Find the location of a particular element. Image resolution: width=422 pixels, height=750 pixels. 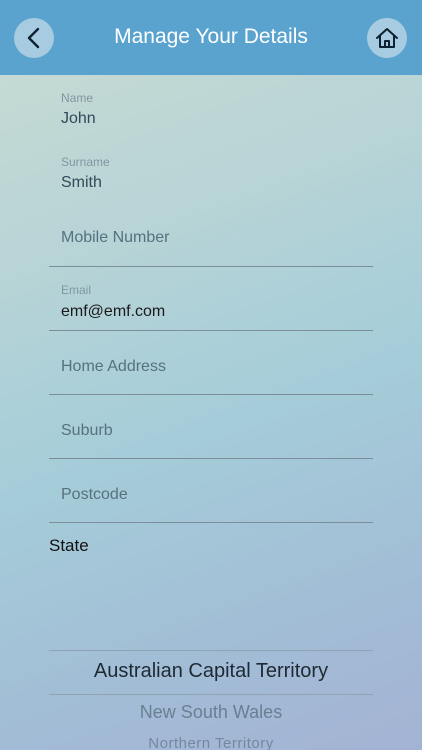

picker-top-divider is located at coordinates (211, 650).